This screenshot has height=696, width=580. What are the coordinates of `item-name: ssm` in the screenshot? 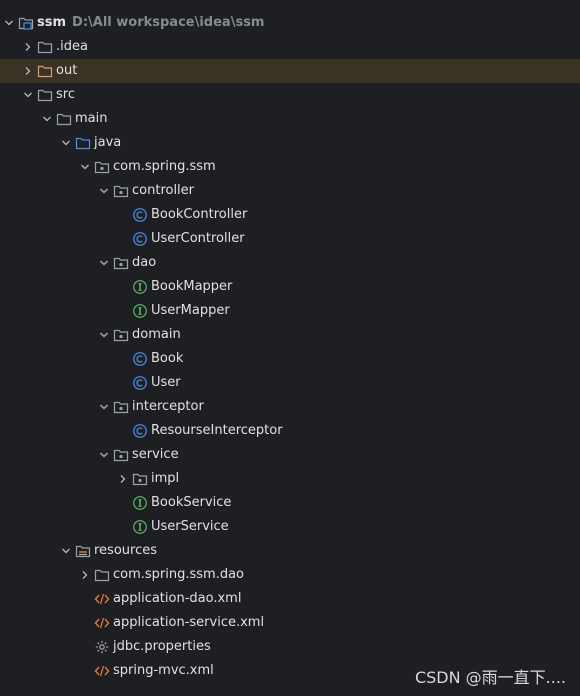 It's located at (52, 22).